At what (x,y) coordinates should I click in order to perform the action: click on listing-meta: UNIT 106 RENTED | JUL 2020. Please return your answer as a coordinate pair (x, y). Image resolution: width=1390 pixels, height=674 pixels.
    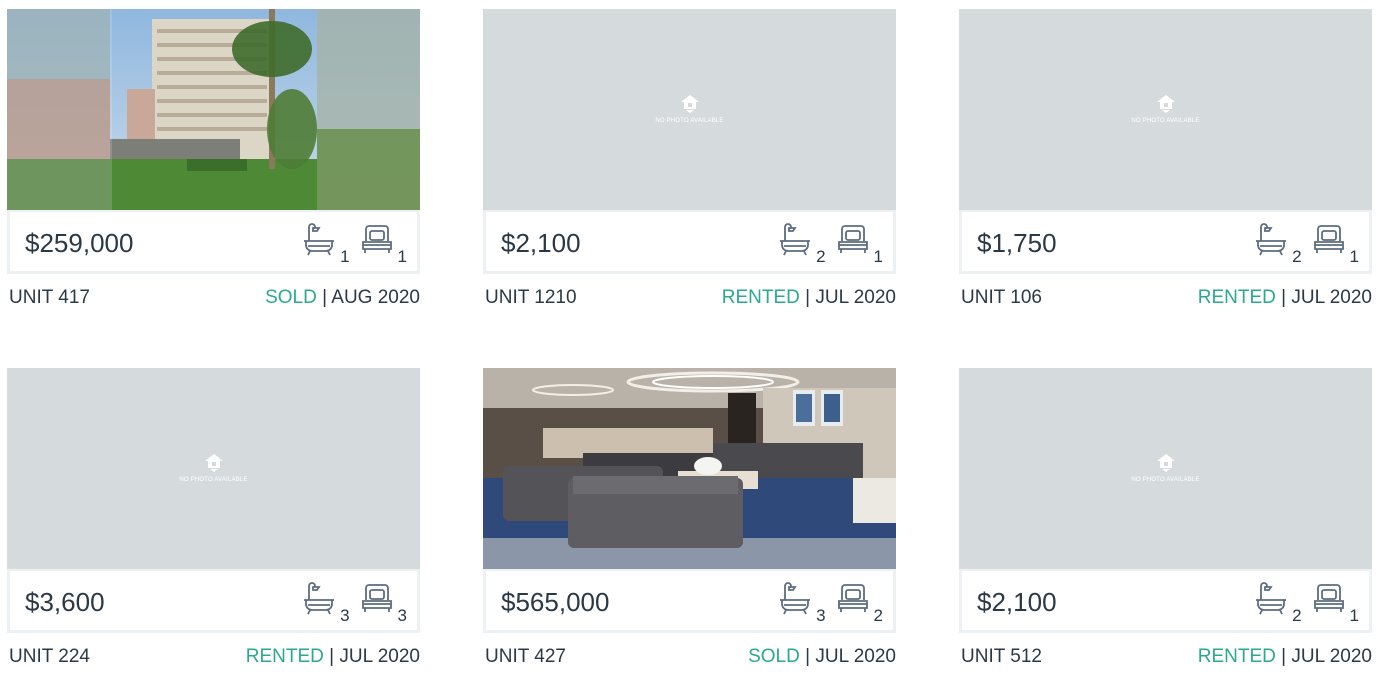
    Looking at the image, I should click on (1165, 300).